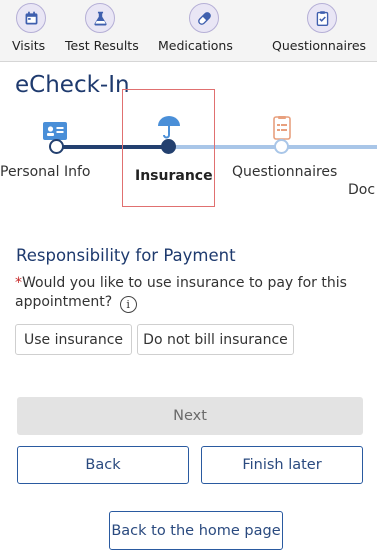 This screenshot has height=560, width=377. Describe the element at coordinates (204, 18) in the screenshot. I see `pill-icon` at that location.